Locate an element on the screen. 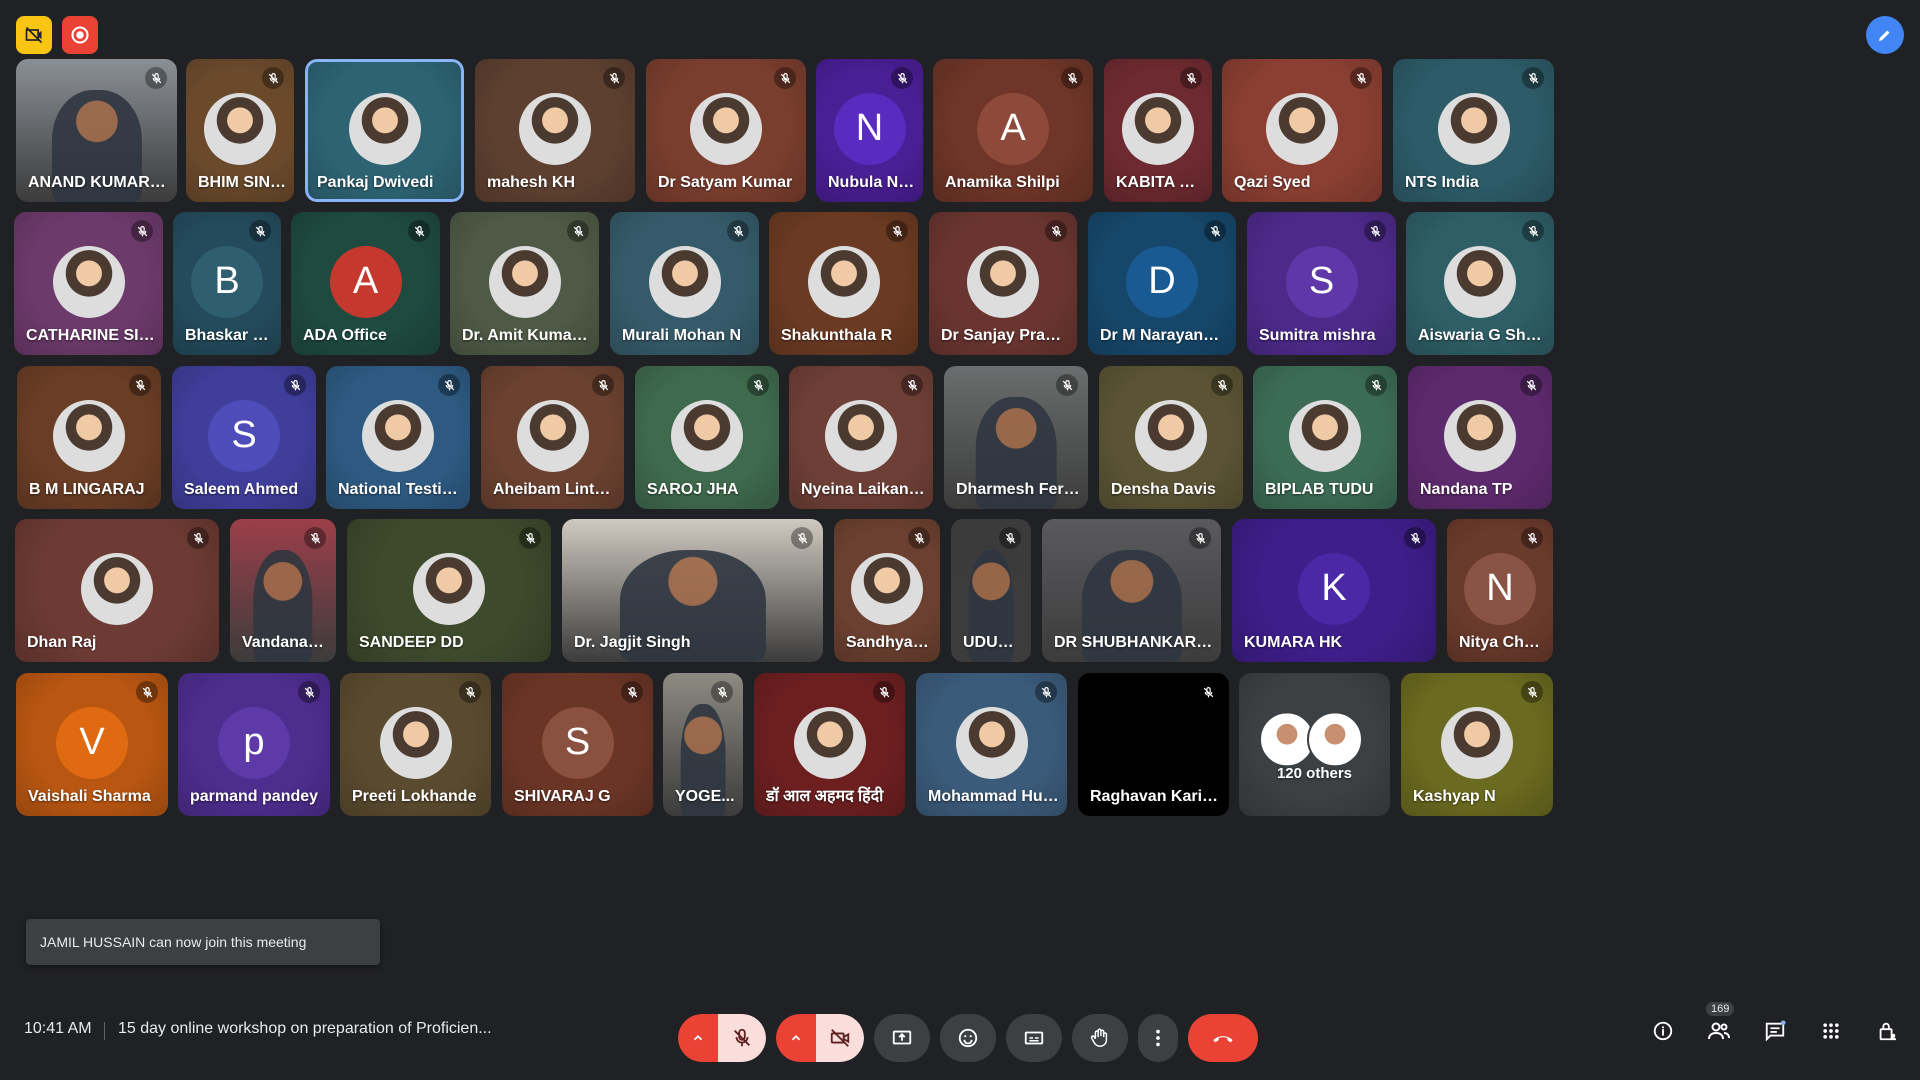 This screenshot has height=1080, width=1920. others-avatars is located at coordinates (1310, 738).